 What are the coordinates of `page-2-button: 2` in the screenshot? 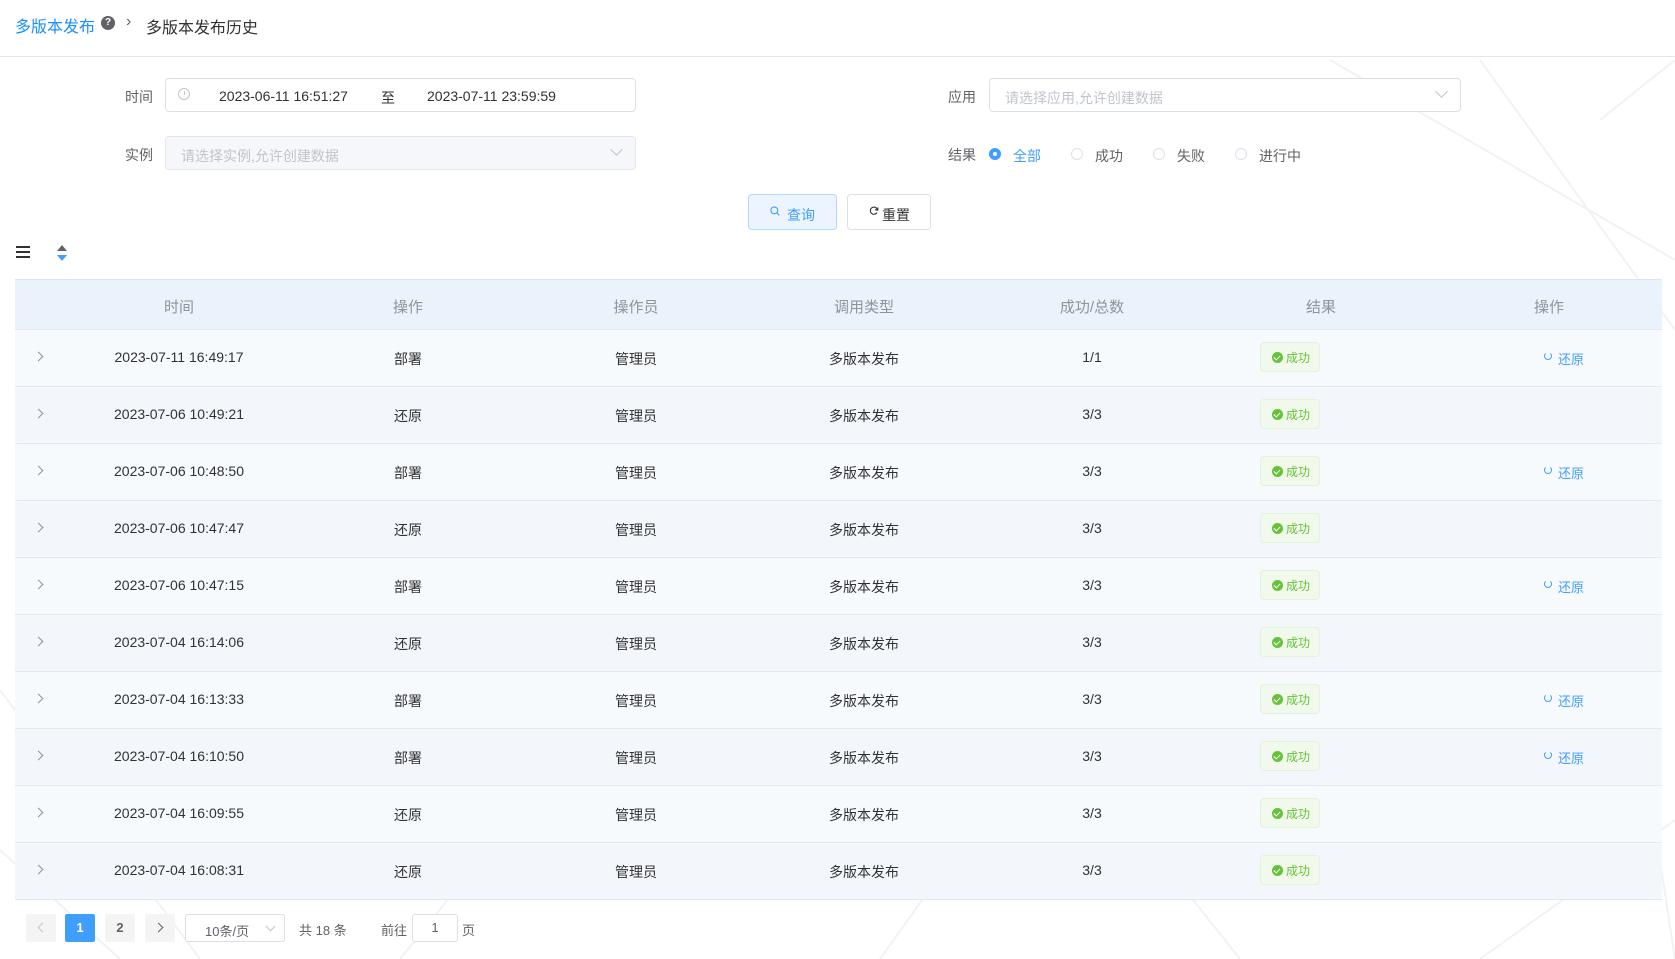 It's located at (120, 928).